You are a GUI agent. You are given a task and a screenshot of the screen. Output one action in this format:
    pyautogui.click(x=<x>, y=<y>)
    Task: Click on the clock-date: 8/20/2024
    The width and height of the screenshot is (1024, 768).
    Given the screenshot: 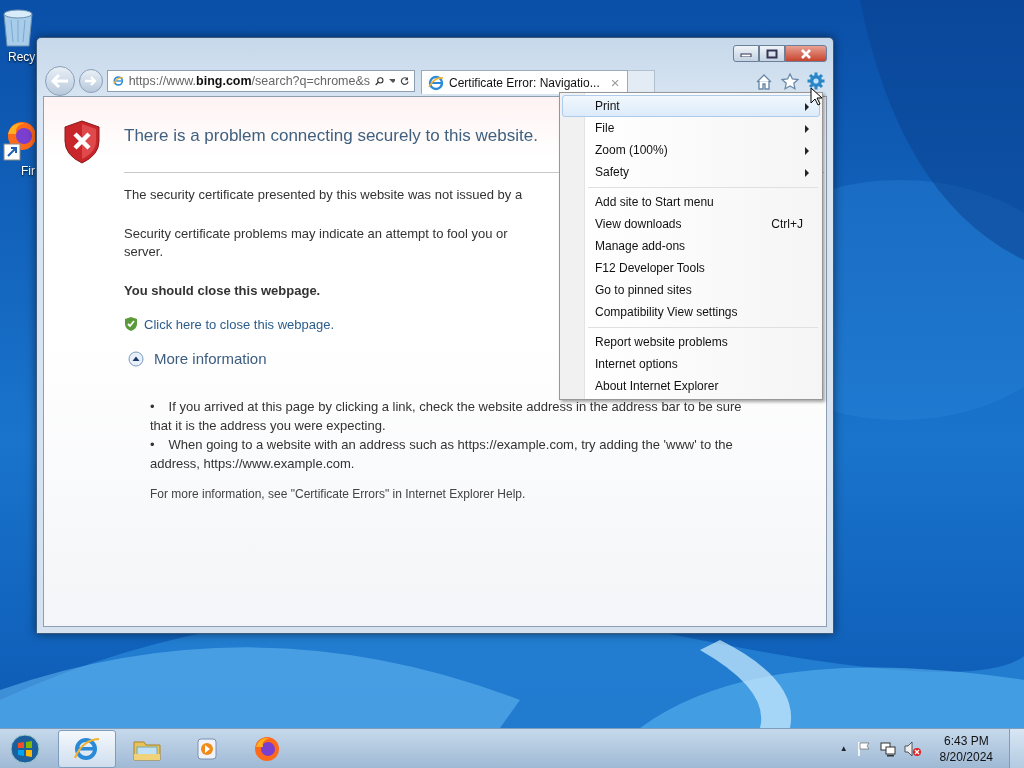 What is the action you would take?
    pyautogui.click(x=966, y=756)
    